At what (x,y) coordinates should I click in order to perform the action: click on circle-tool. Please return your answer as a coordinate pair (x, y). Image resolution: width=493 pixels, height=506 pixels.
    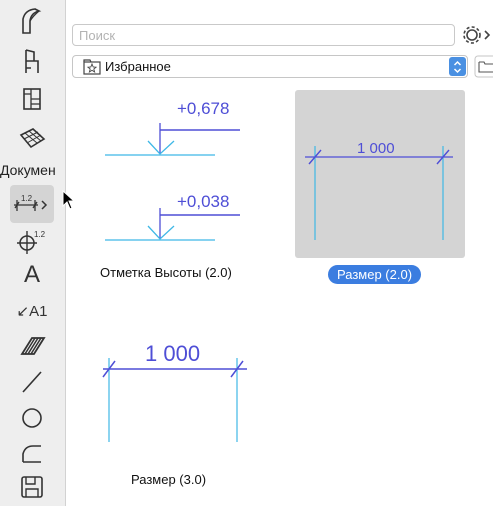
    Looking at the image, I should click on (32, 418).